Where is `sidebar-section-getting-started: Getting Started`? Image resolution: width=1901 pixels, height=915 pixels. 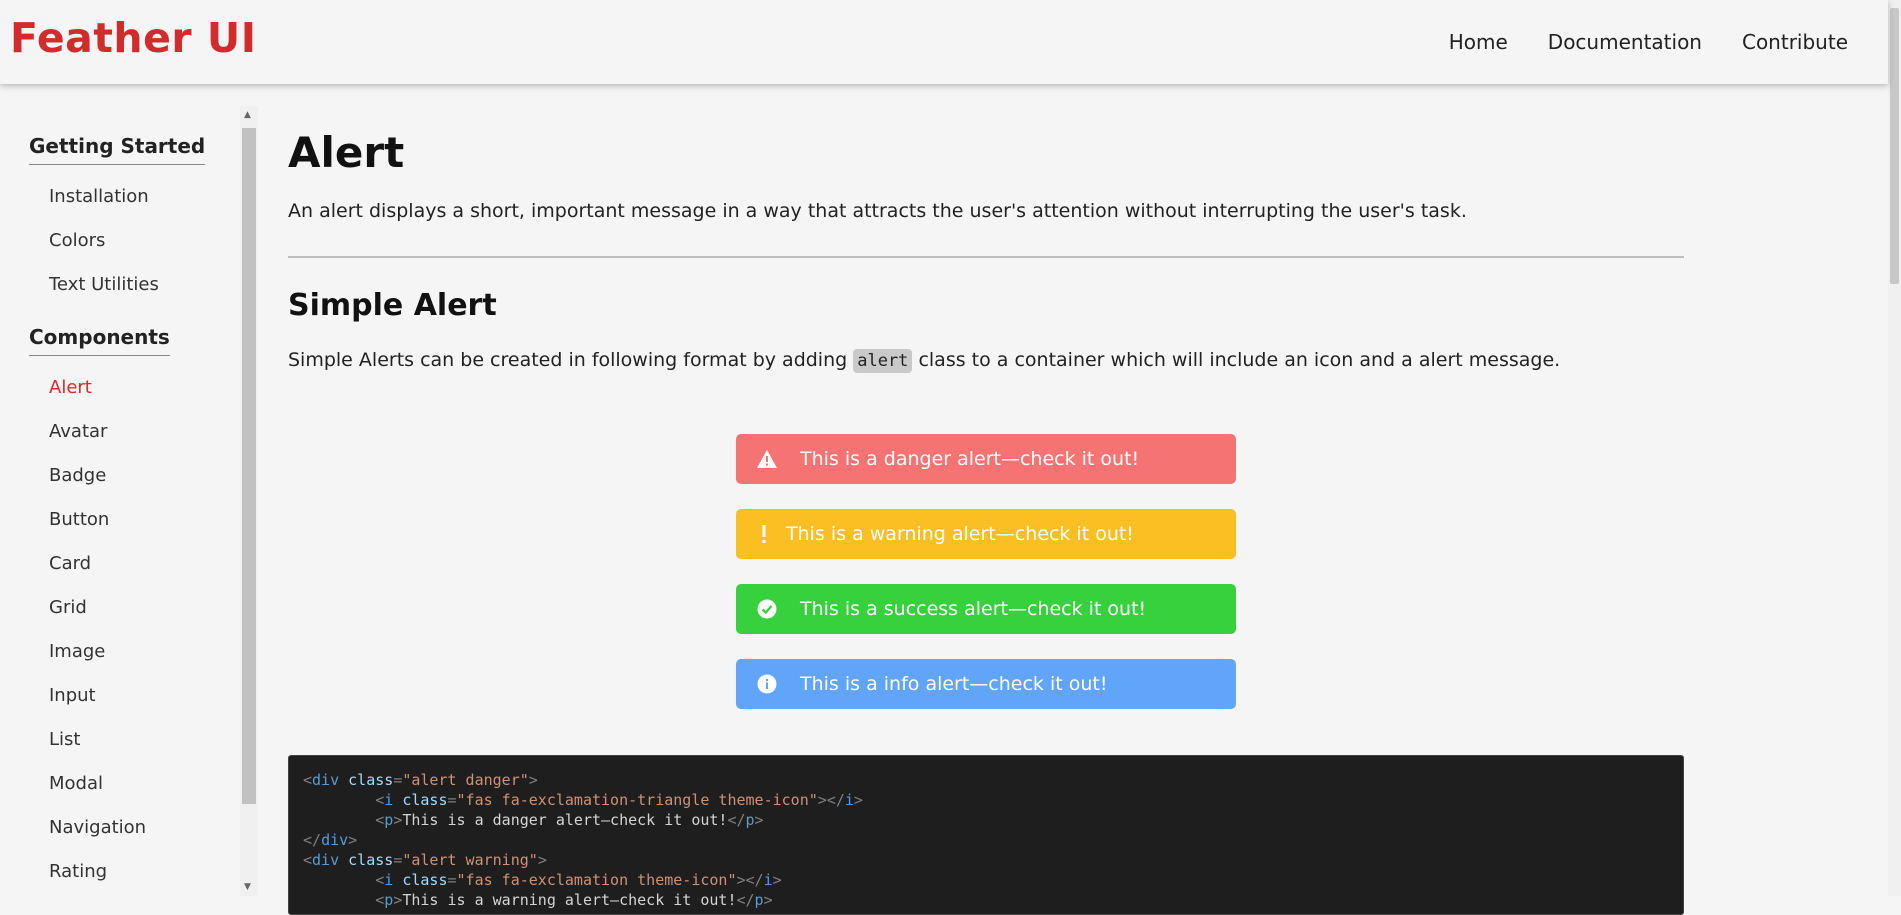
sidebar-section-getting-started: Getting Started is located at coordinates (117, 149).